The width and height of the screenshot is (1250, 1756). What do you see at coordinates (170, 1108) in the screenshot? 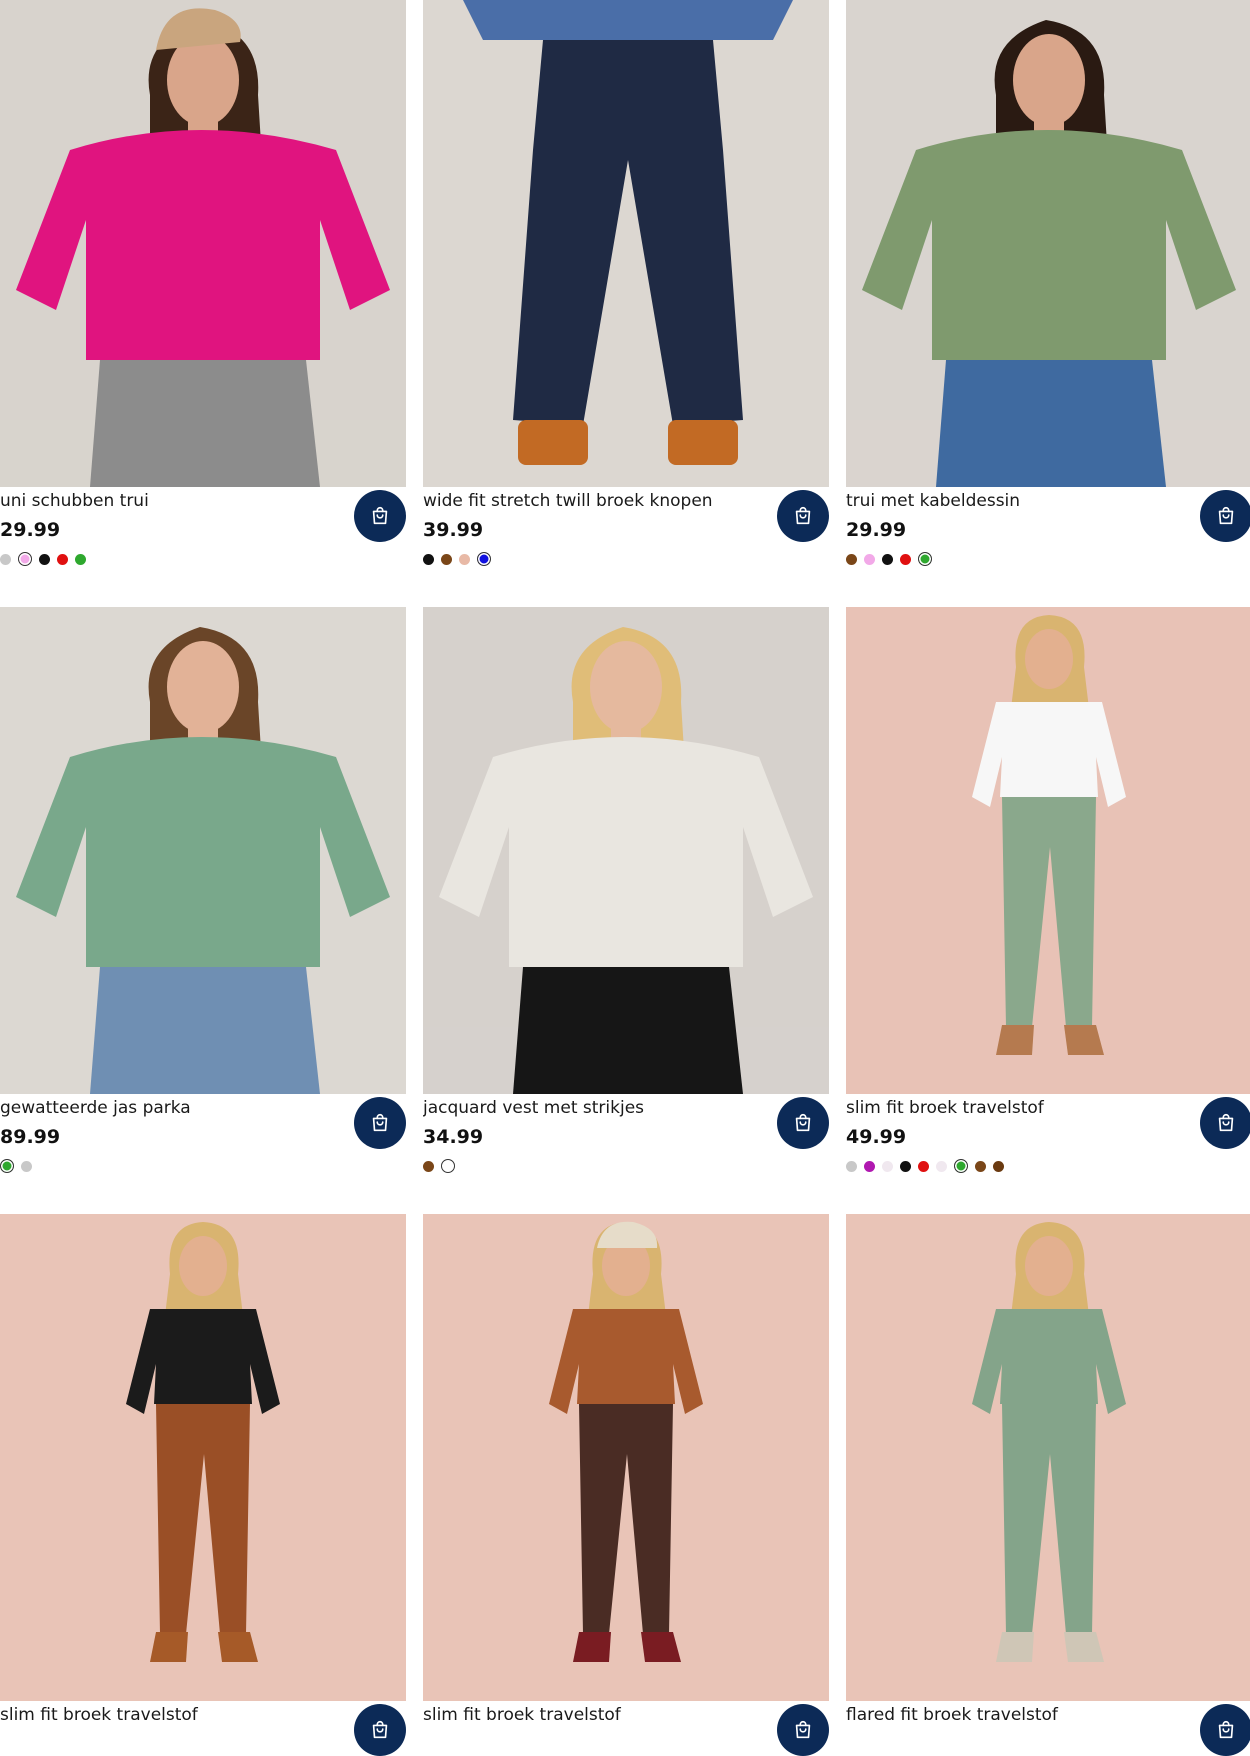
I see `product-name: gewatteerde jas parka` at bounding box center [170, 1108].